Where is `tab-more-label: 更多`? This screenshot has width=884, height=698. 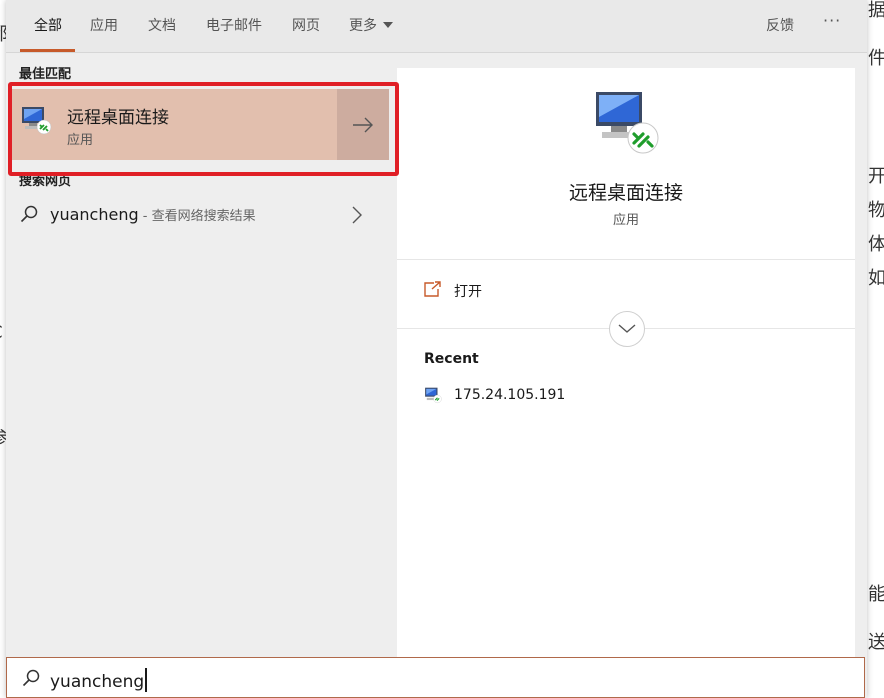 tab-more-label: 更多 is located at coordinates (363, 26).